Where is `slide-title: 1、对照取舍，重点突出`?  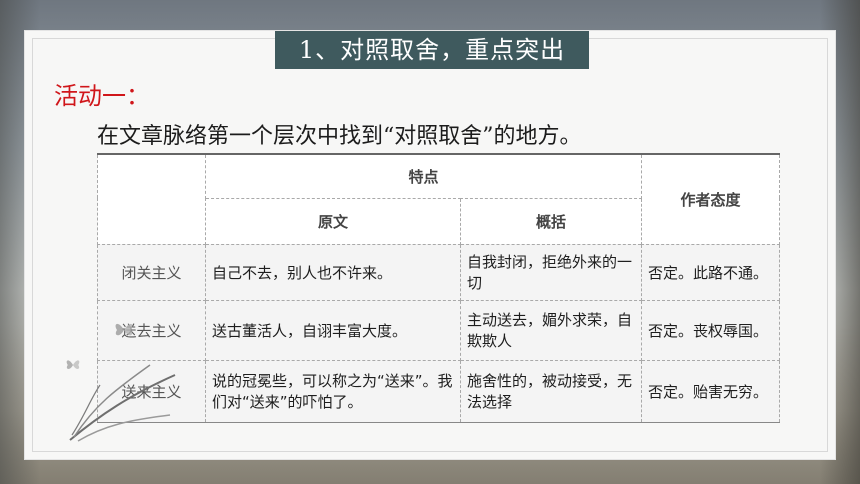 slide-title: 1、对照取舍，重点突出 is located at coordinates (432, 50).